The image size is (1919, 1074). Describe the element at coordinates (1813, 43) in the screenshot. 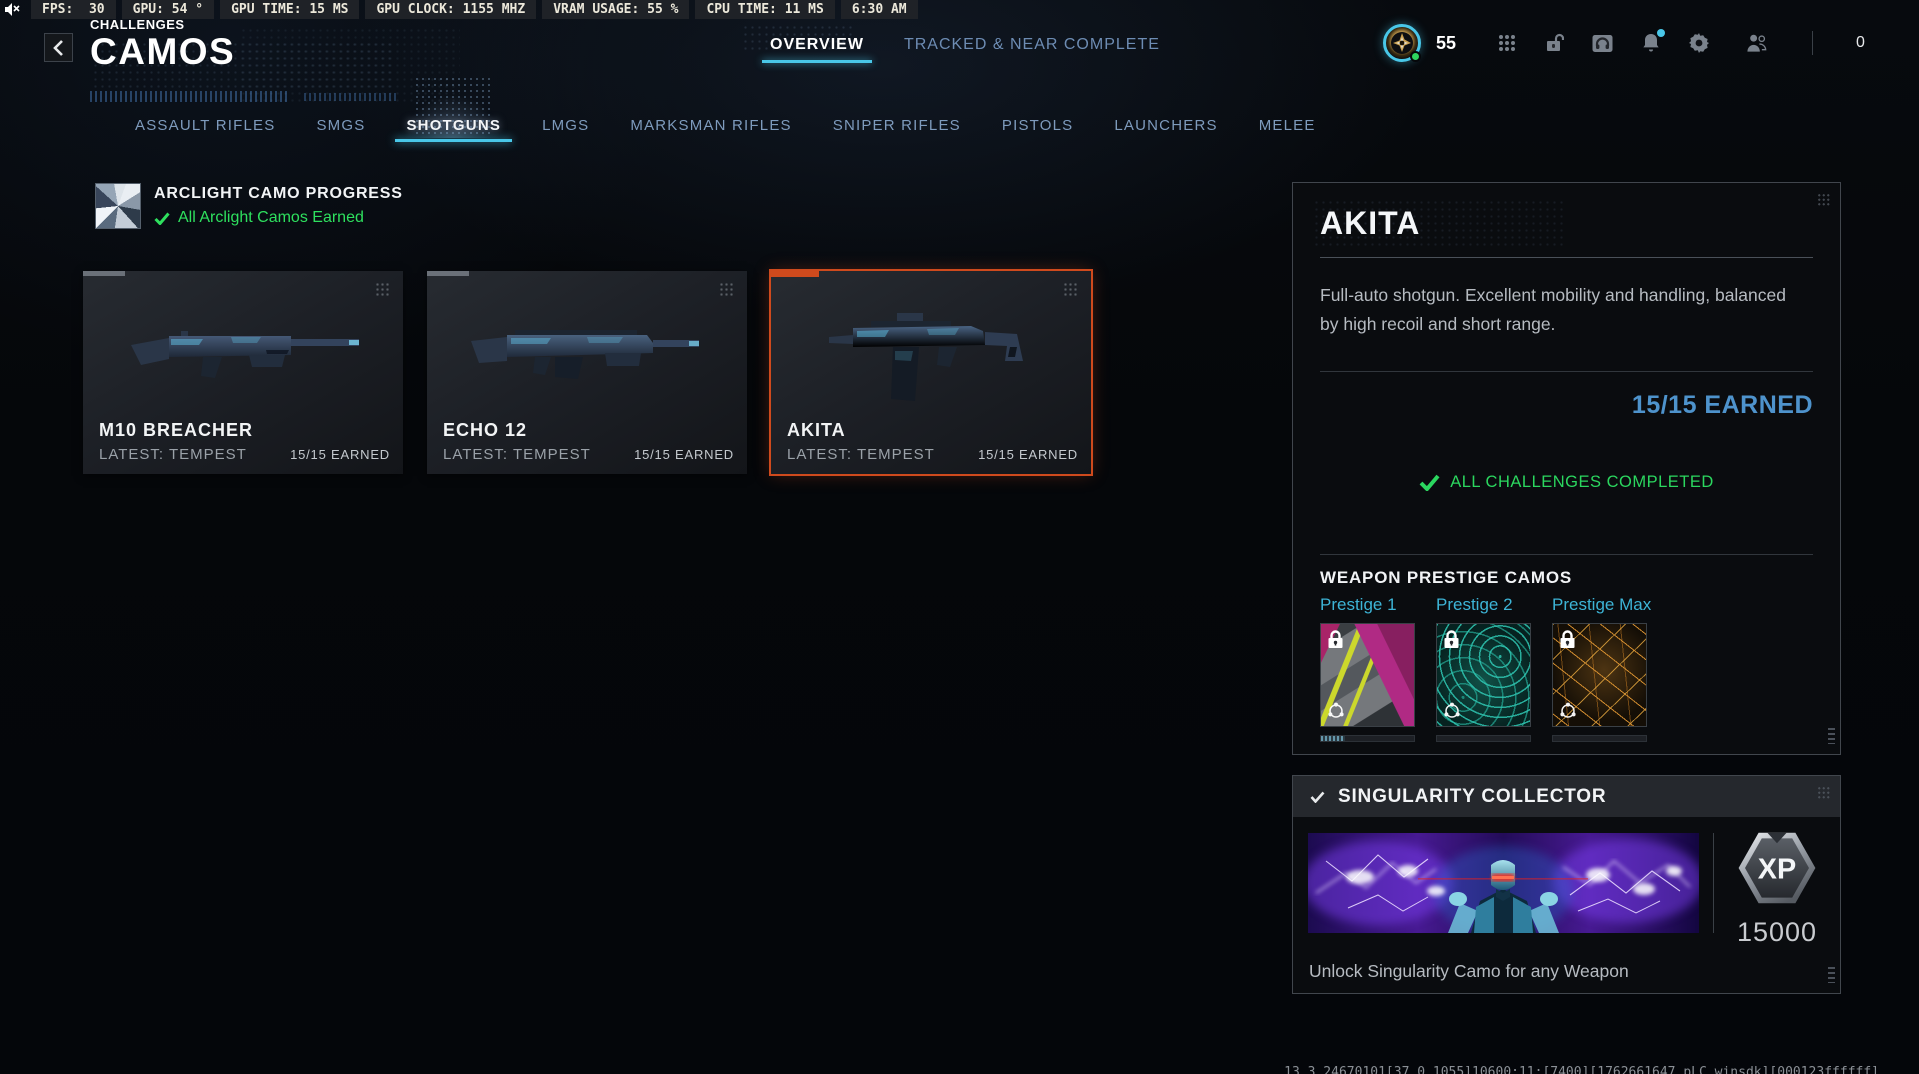

I see `header-divider` at that location.